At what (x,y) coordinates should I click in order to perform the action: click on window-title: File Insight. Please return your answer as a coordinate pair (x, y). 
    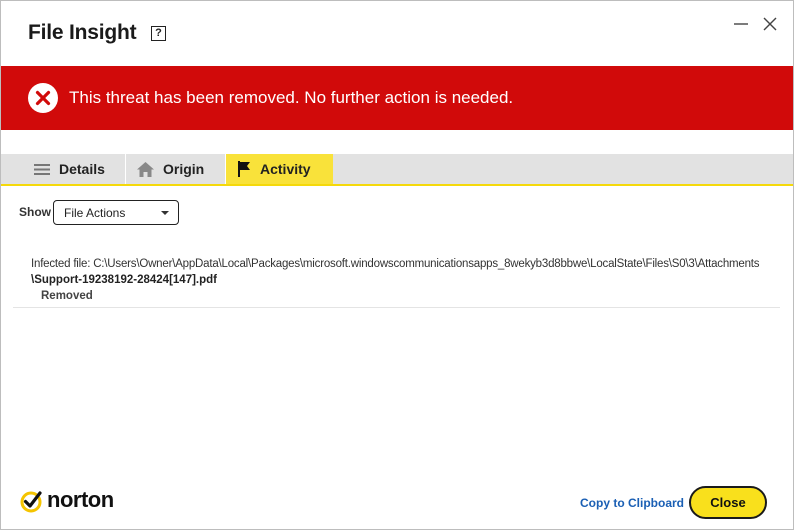
    Looking at the image, I should click on (82, 32).